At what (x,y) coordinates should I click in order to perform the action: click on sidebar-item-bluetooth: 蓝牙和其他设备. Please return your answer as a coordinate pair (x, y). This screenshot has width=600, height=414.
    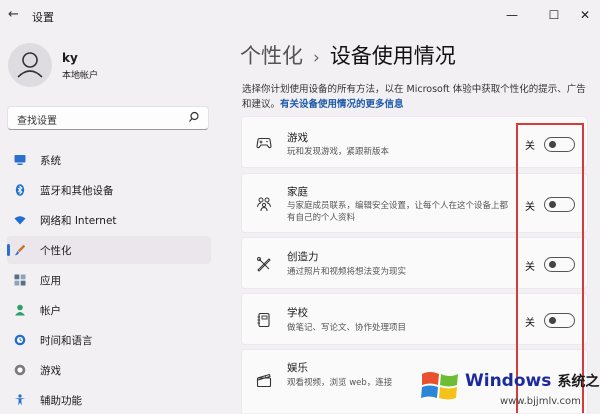
    Looking at the image, I should click on (109, 190).